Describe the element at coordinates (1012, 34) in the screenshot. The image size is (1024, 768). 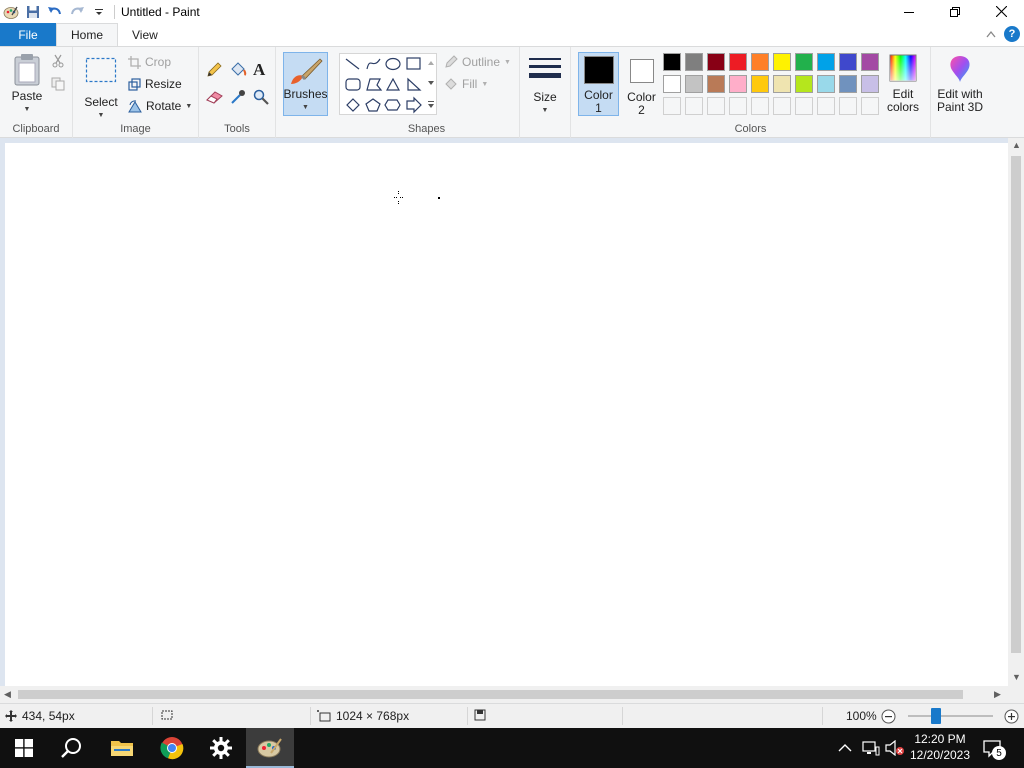
I see `help-icon: ?` at that location.